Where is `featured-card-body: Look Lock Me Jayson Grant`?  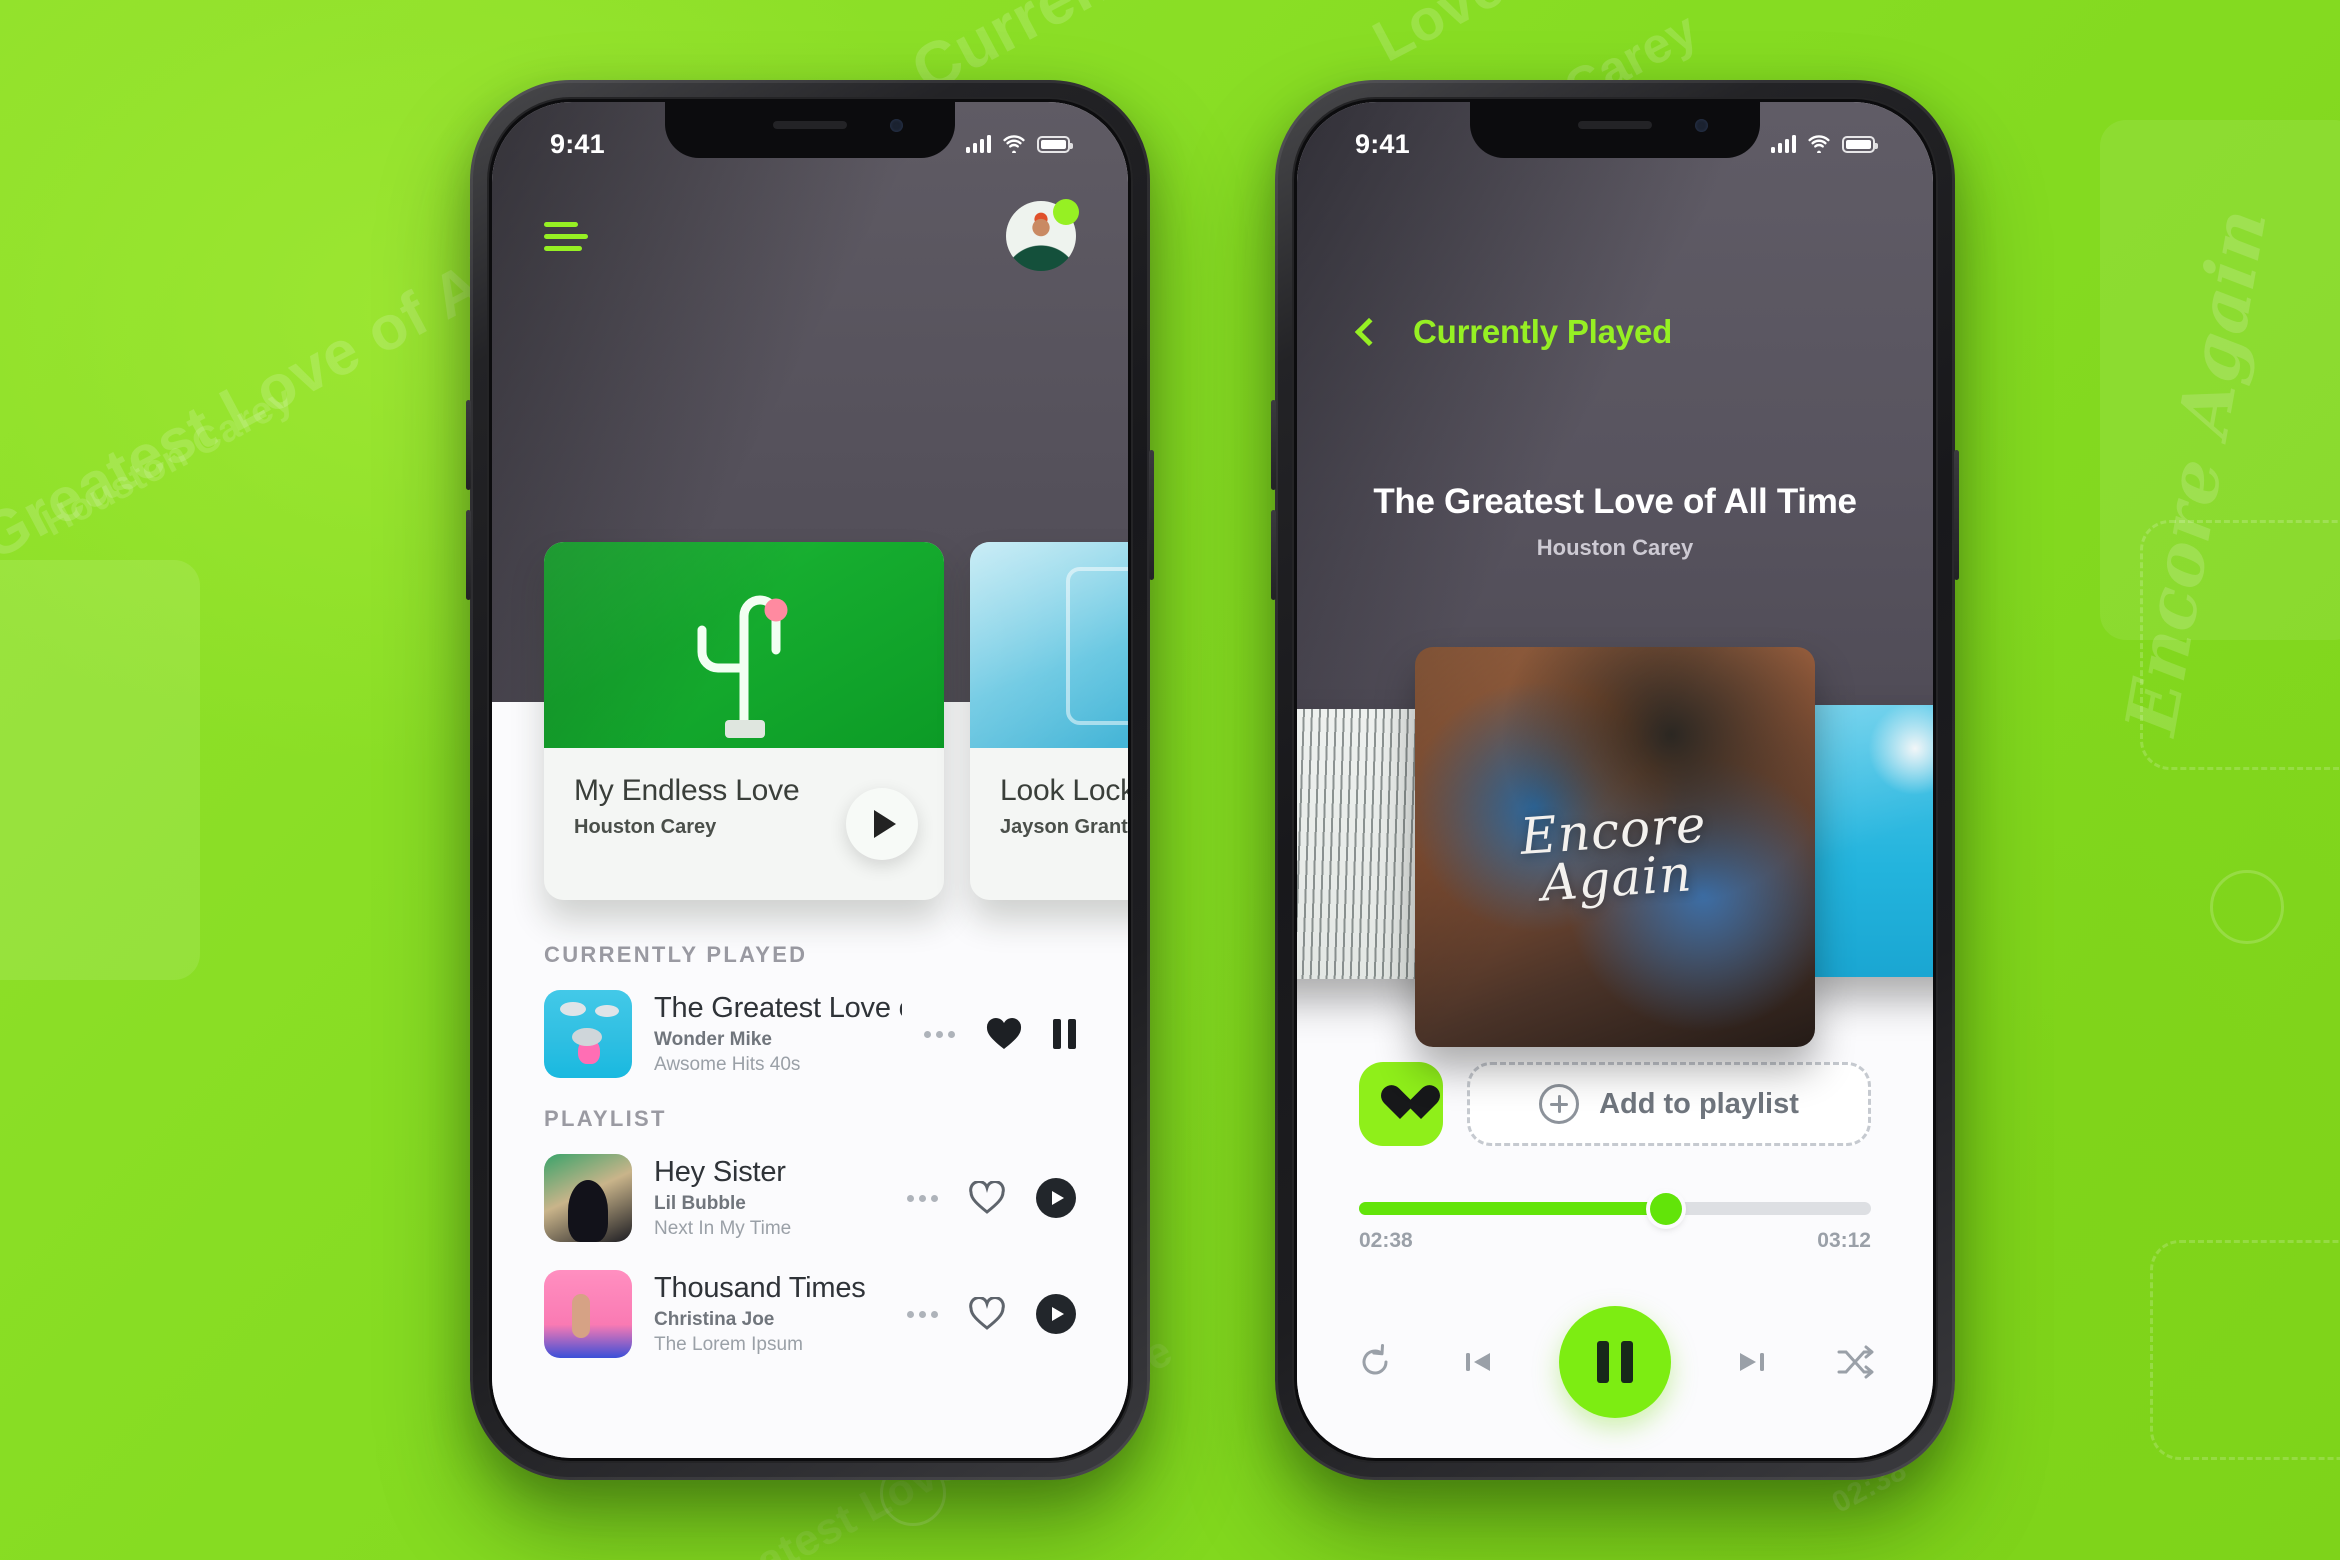 featured-card-body: Look Lock Me Jayson Grant is located at coordinates (1049, 824).